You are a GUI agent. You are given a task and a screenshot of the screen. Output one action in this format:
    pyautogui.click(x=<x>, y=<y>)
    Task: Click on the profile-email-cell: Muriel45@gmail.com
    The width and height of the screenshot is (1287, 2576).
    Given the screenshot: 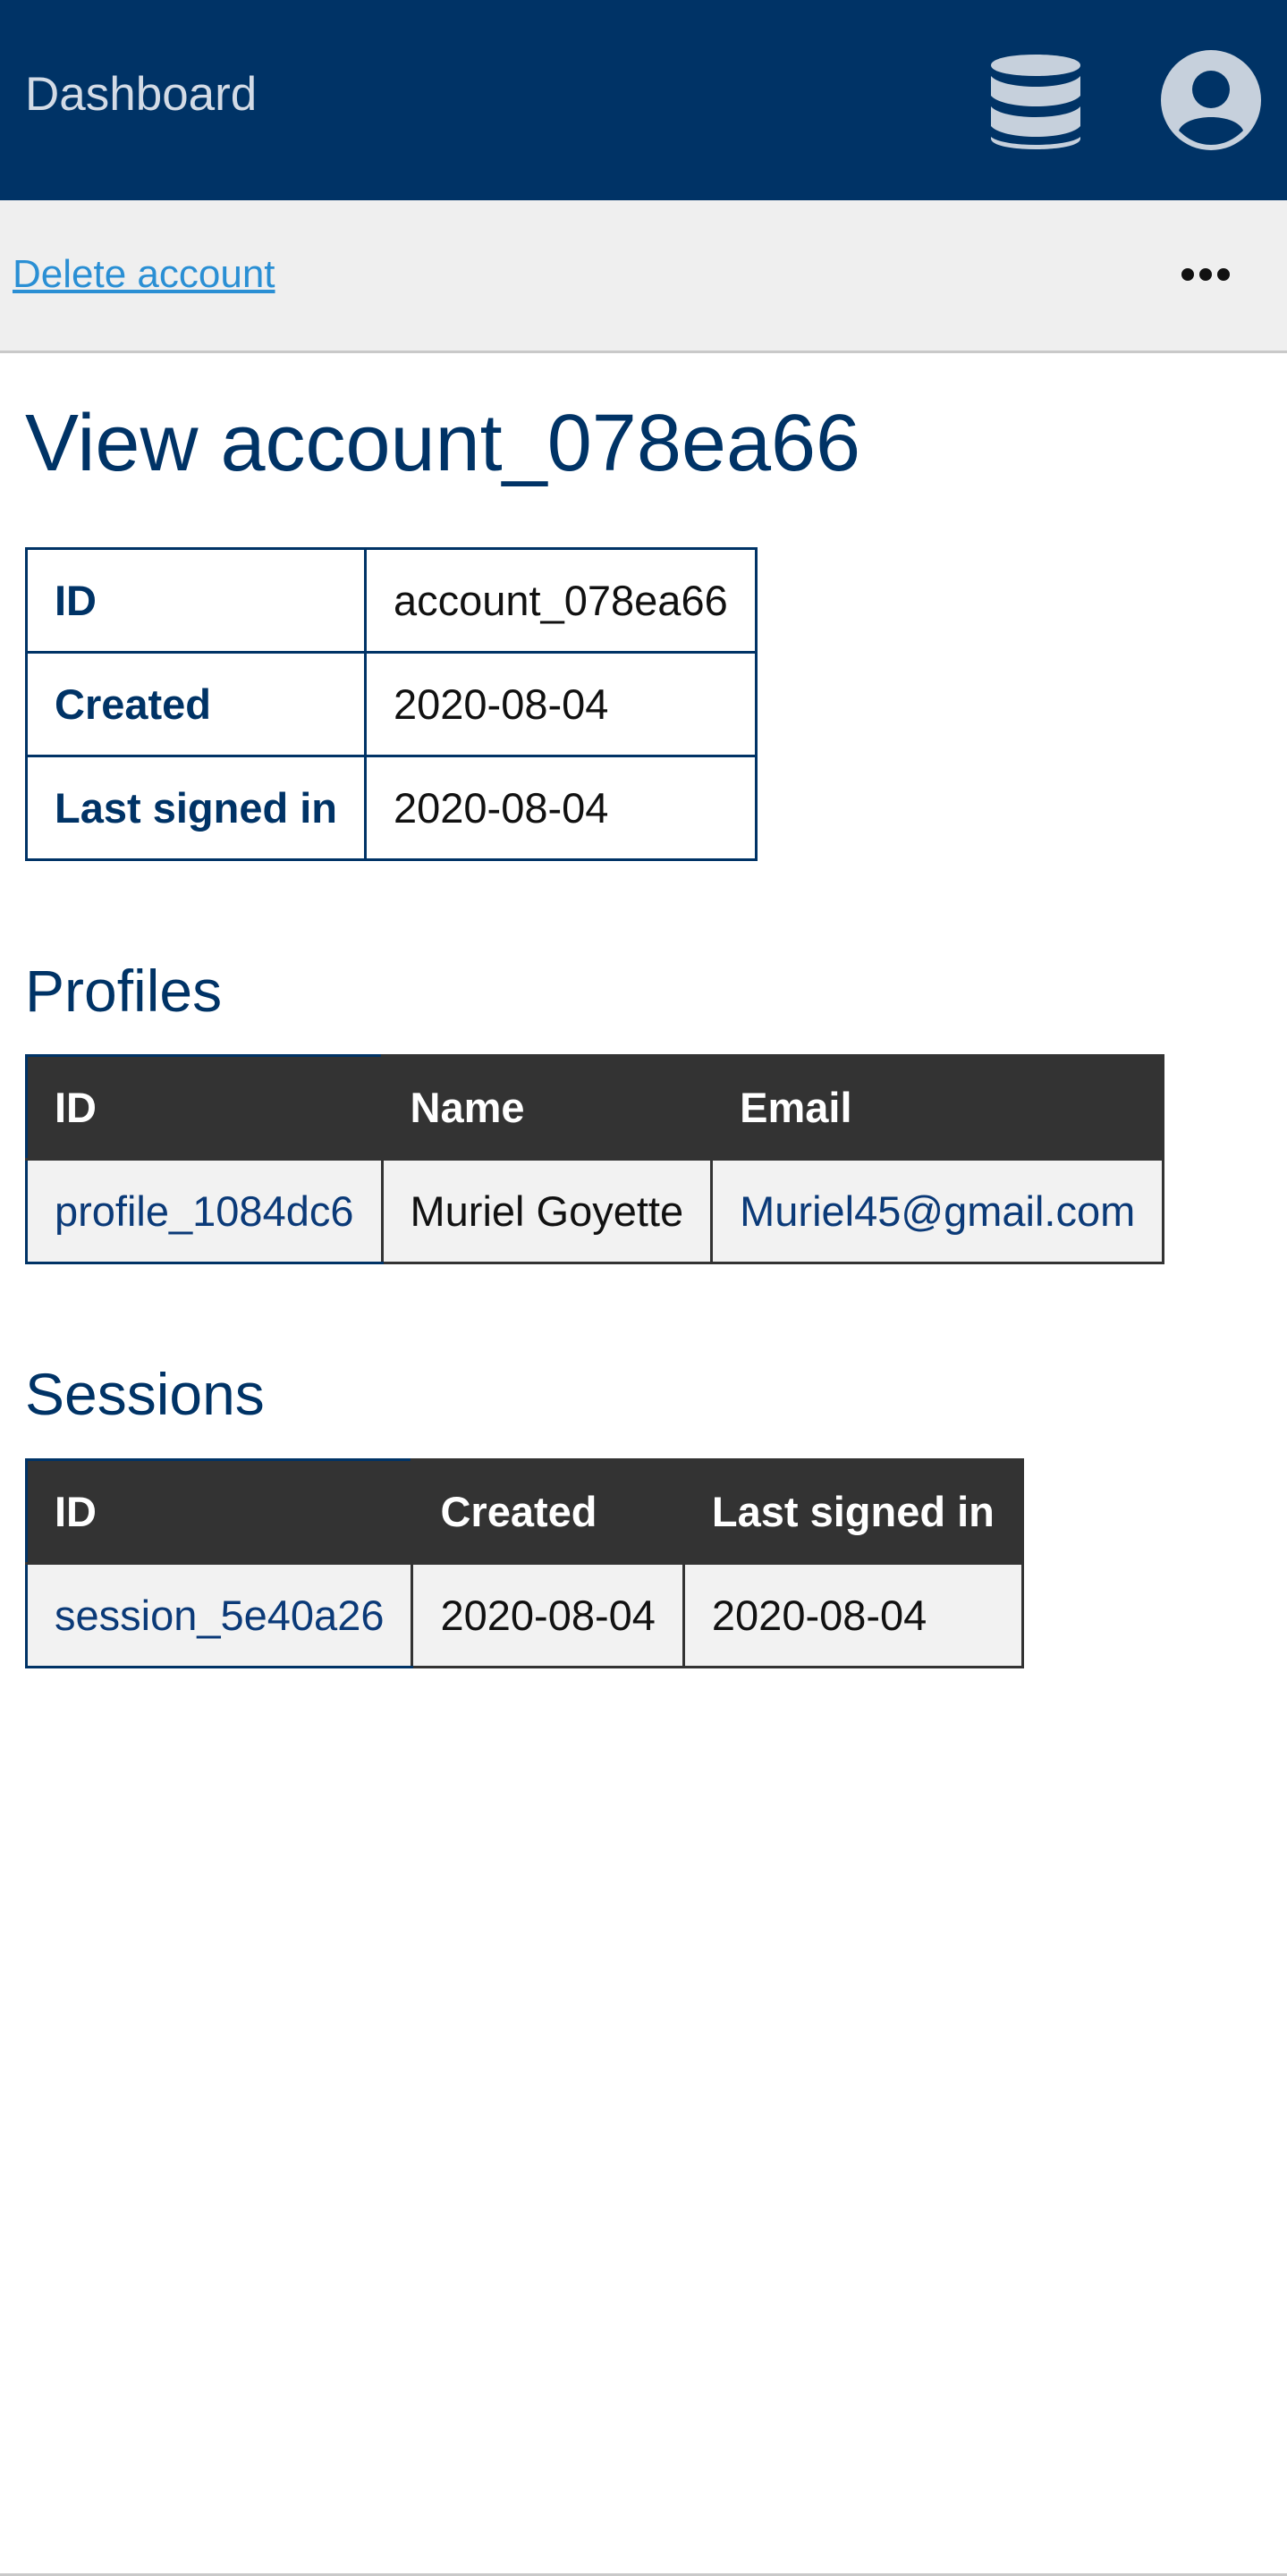 What is the action you would take?
    pyautogui.click(x=937, y=1211)
    